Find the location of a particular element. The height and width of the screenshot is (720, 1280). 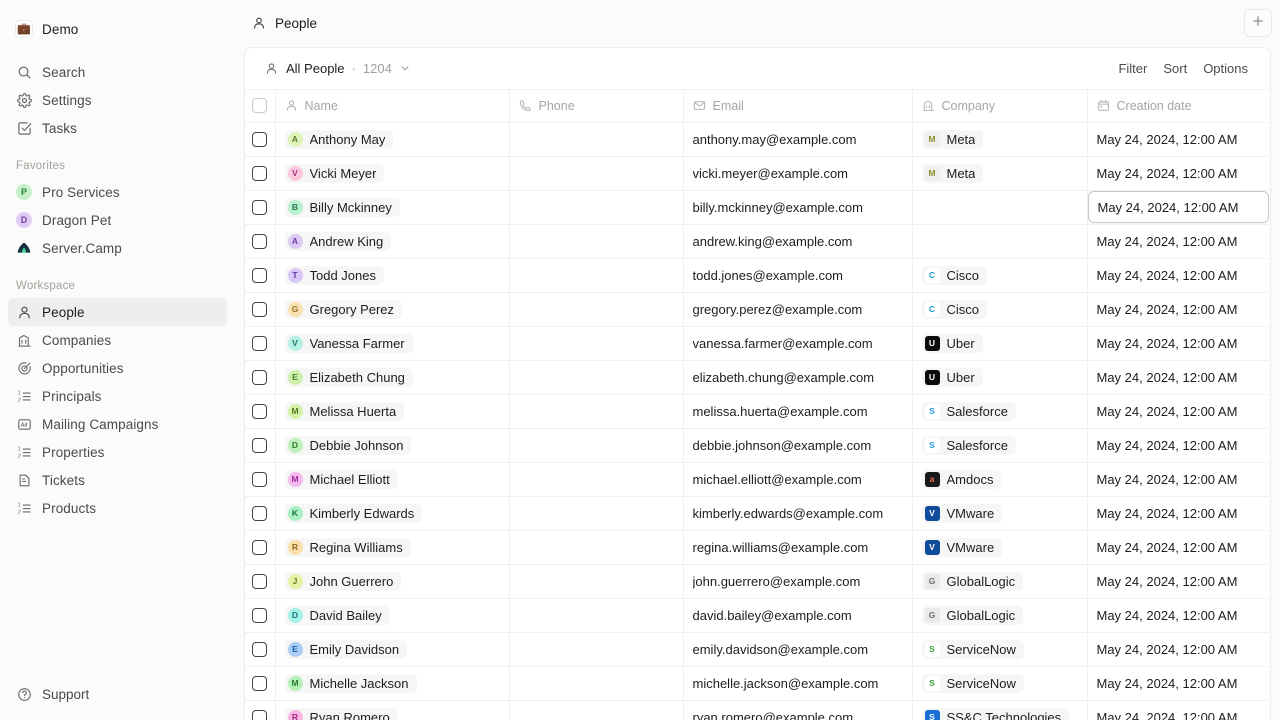

person-chip: A Anthony May is located at coordinates (339, 139).